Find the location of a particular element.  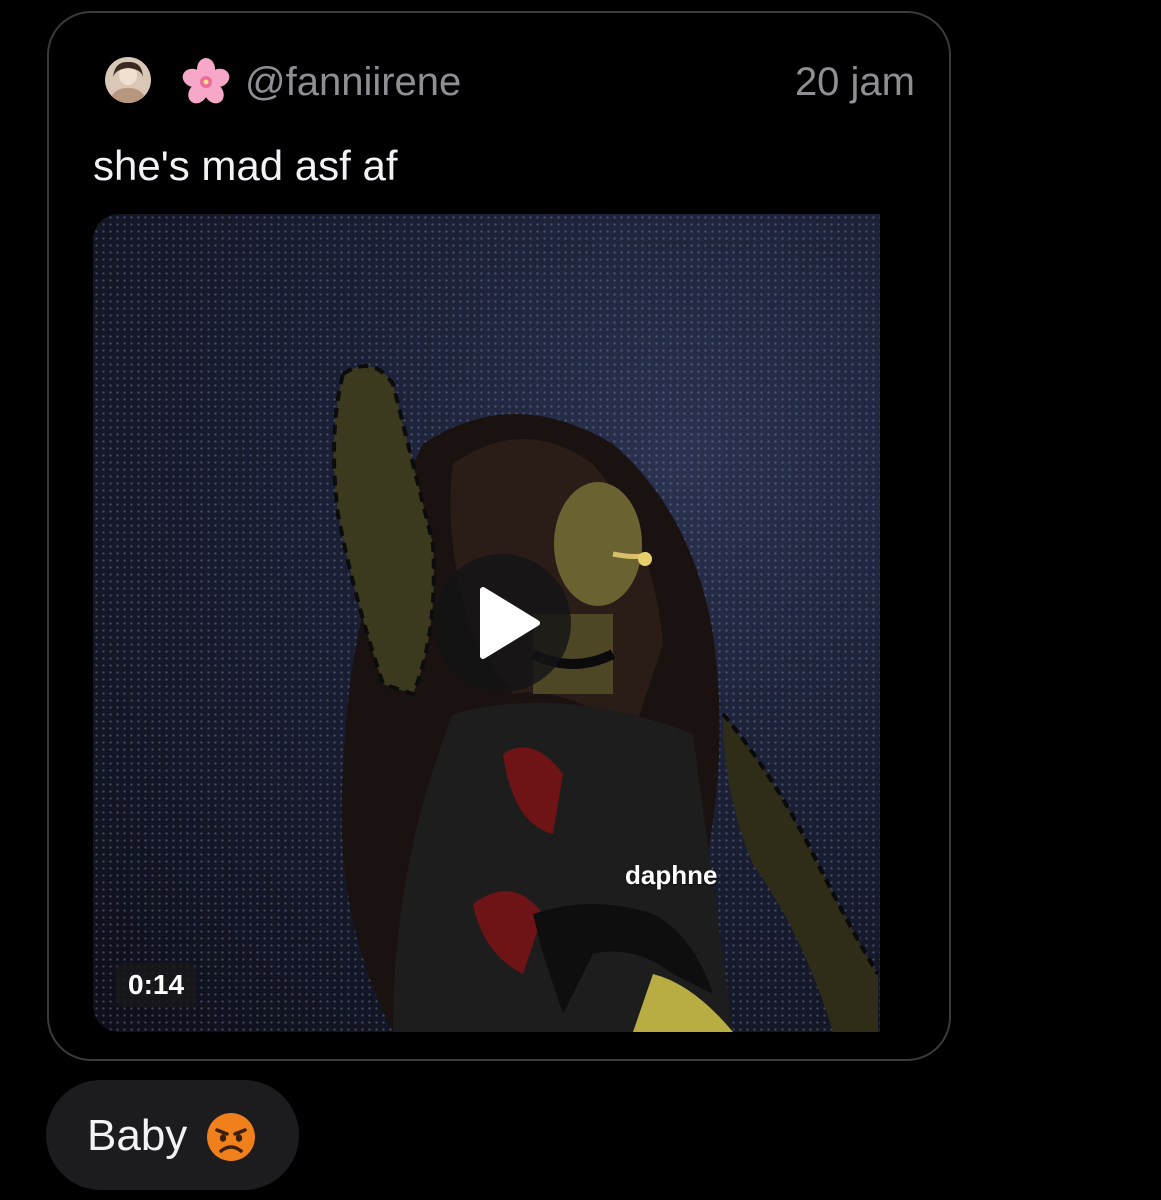

avatar-photo-icon is located at coordinates (128, 80).